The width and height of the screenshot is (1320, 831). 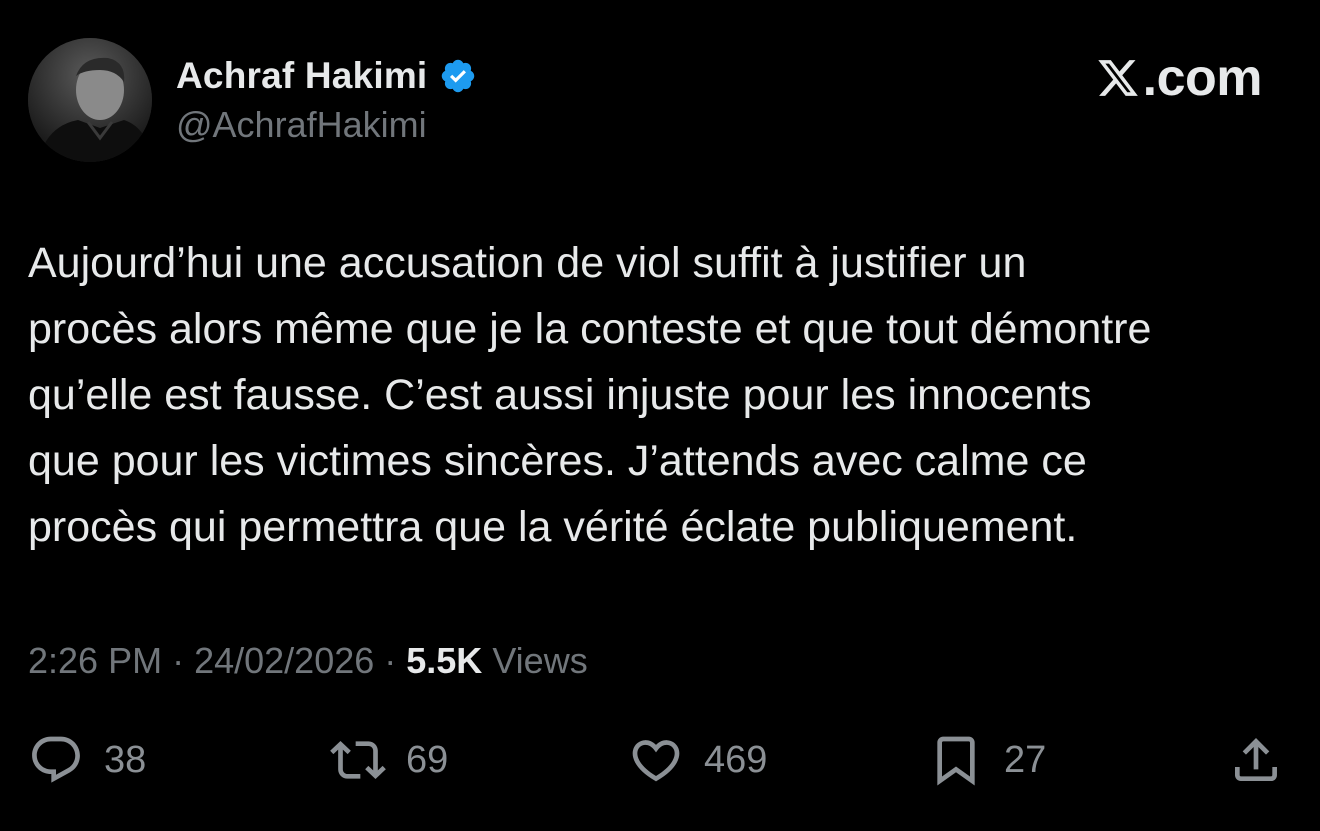 I want to click on tweet-action-bar: 38 69 469 27, so click(x=660, y=760).